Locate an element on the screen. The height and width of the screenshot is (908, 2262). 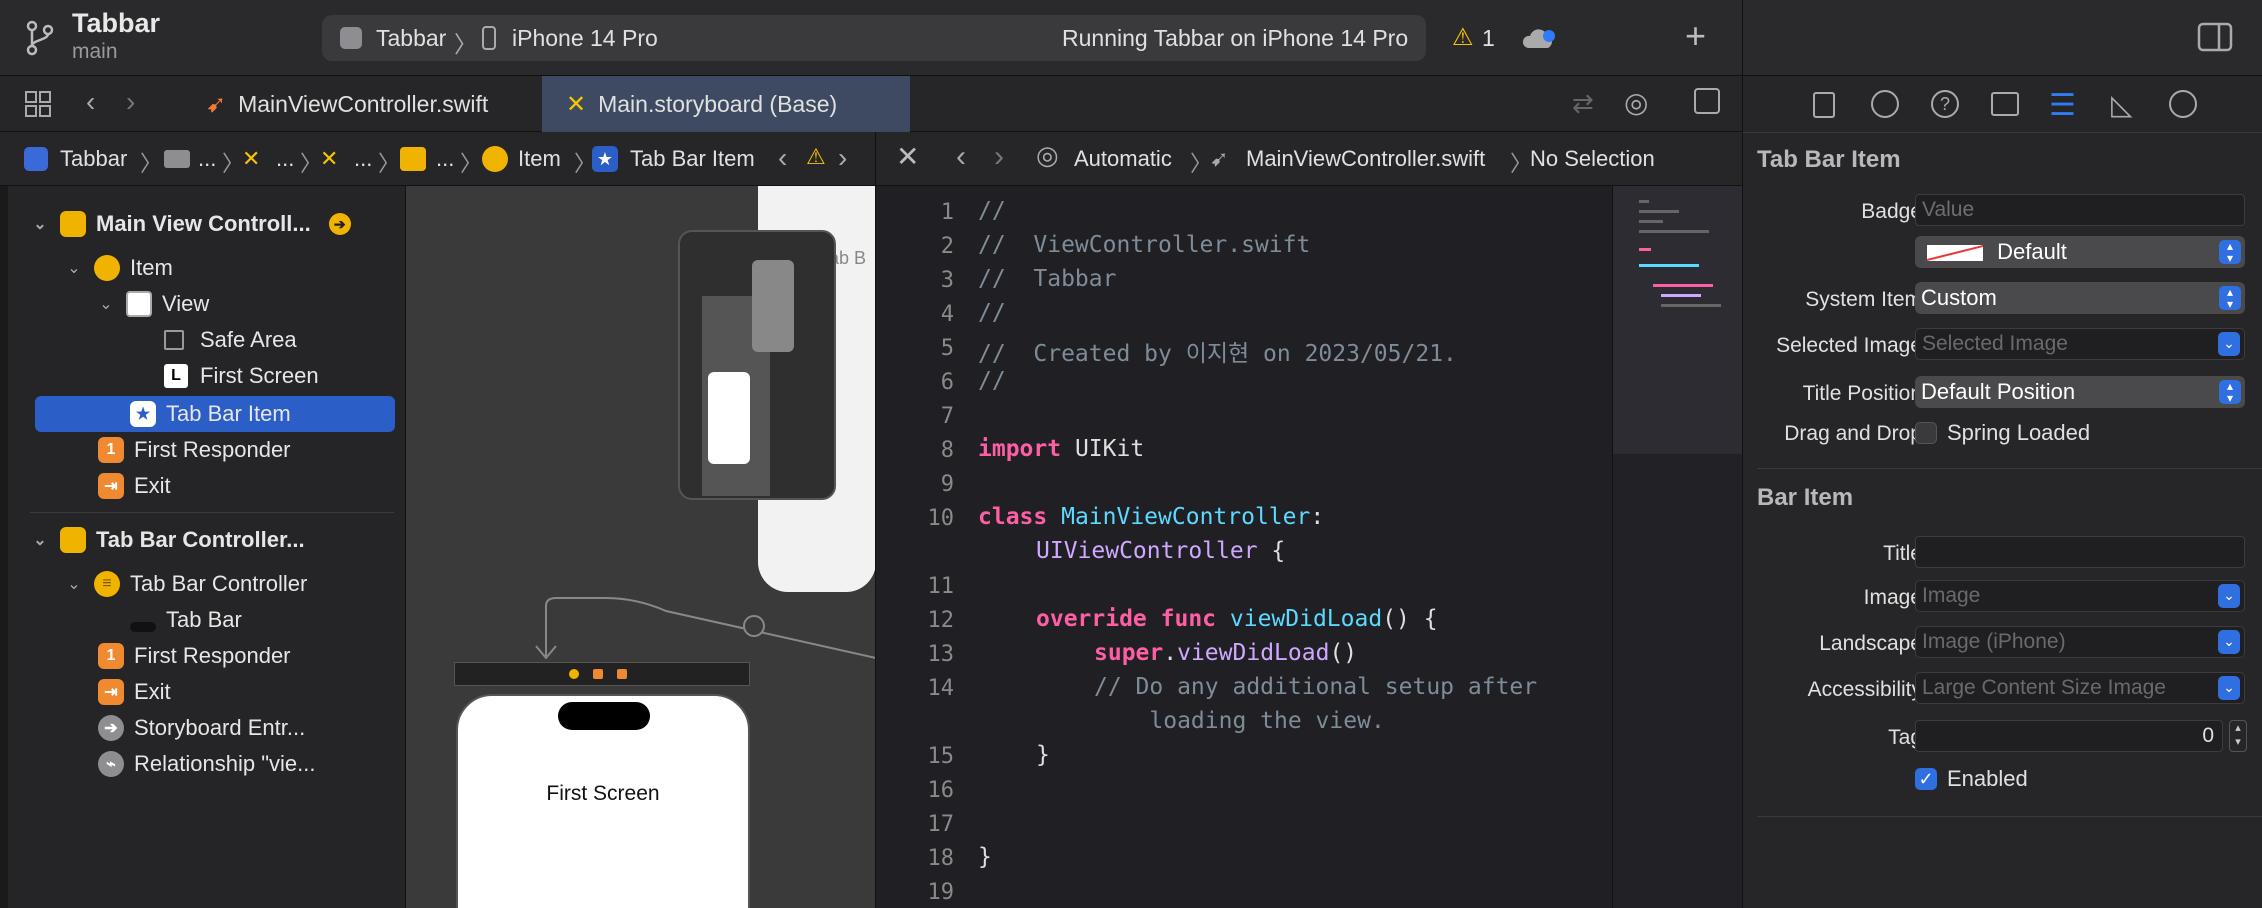
size-inspector-icon: ◺ is located at coordinates (2122, 104).